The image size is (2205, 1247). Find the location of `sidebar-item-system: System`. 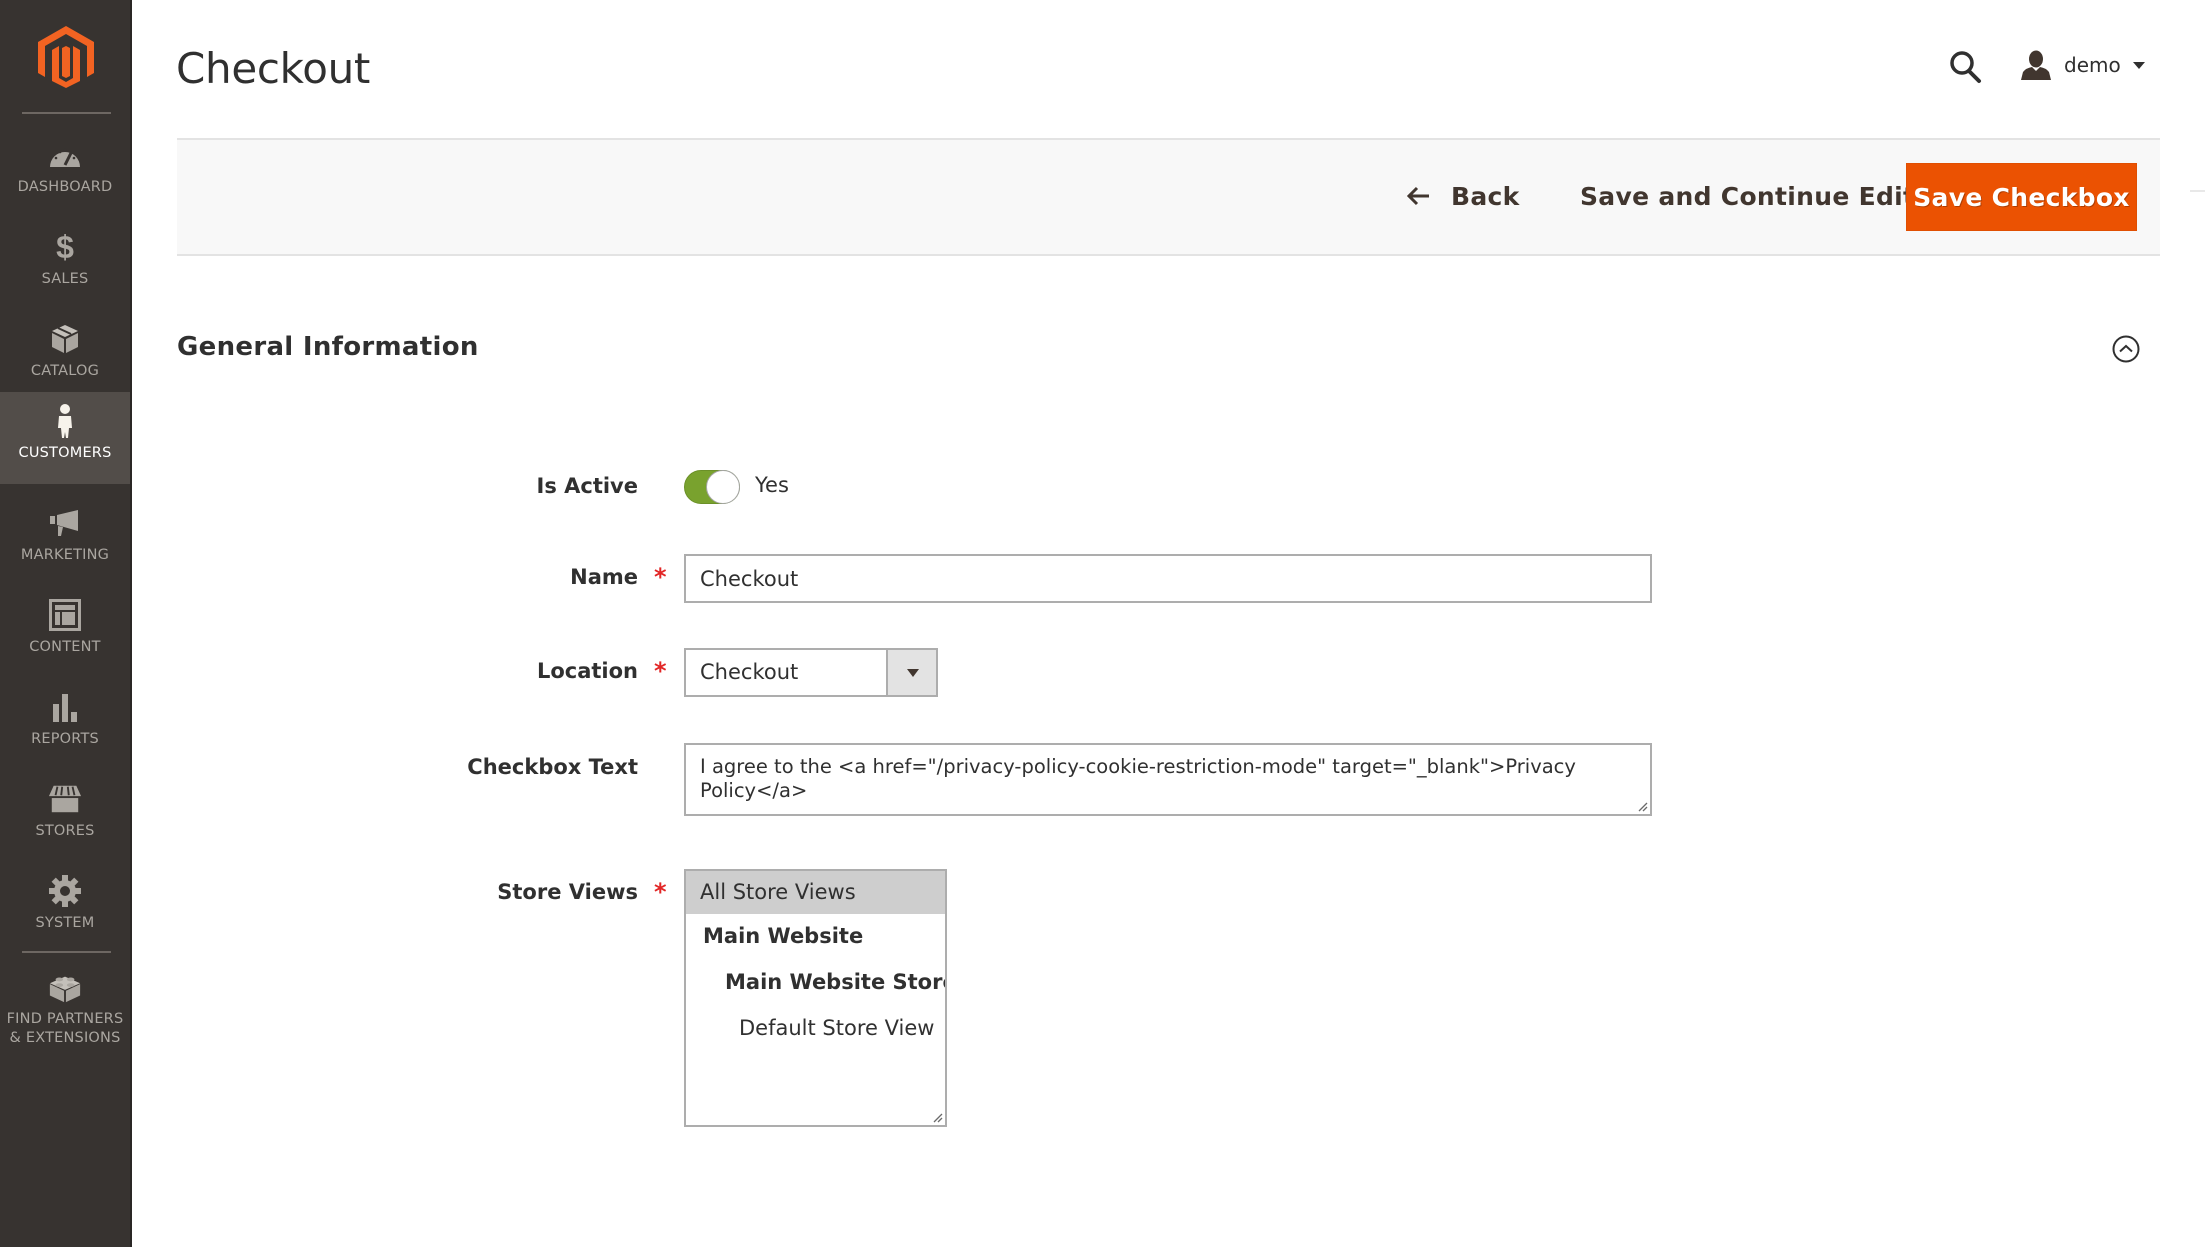

sidebar-item-system: System is located at coordinates (65, 908).